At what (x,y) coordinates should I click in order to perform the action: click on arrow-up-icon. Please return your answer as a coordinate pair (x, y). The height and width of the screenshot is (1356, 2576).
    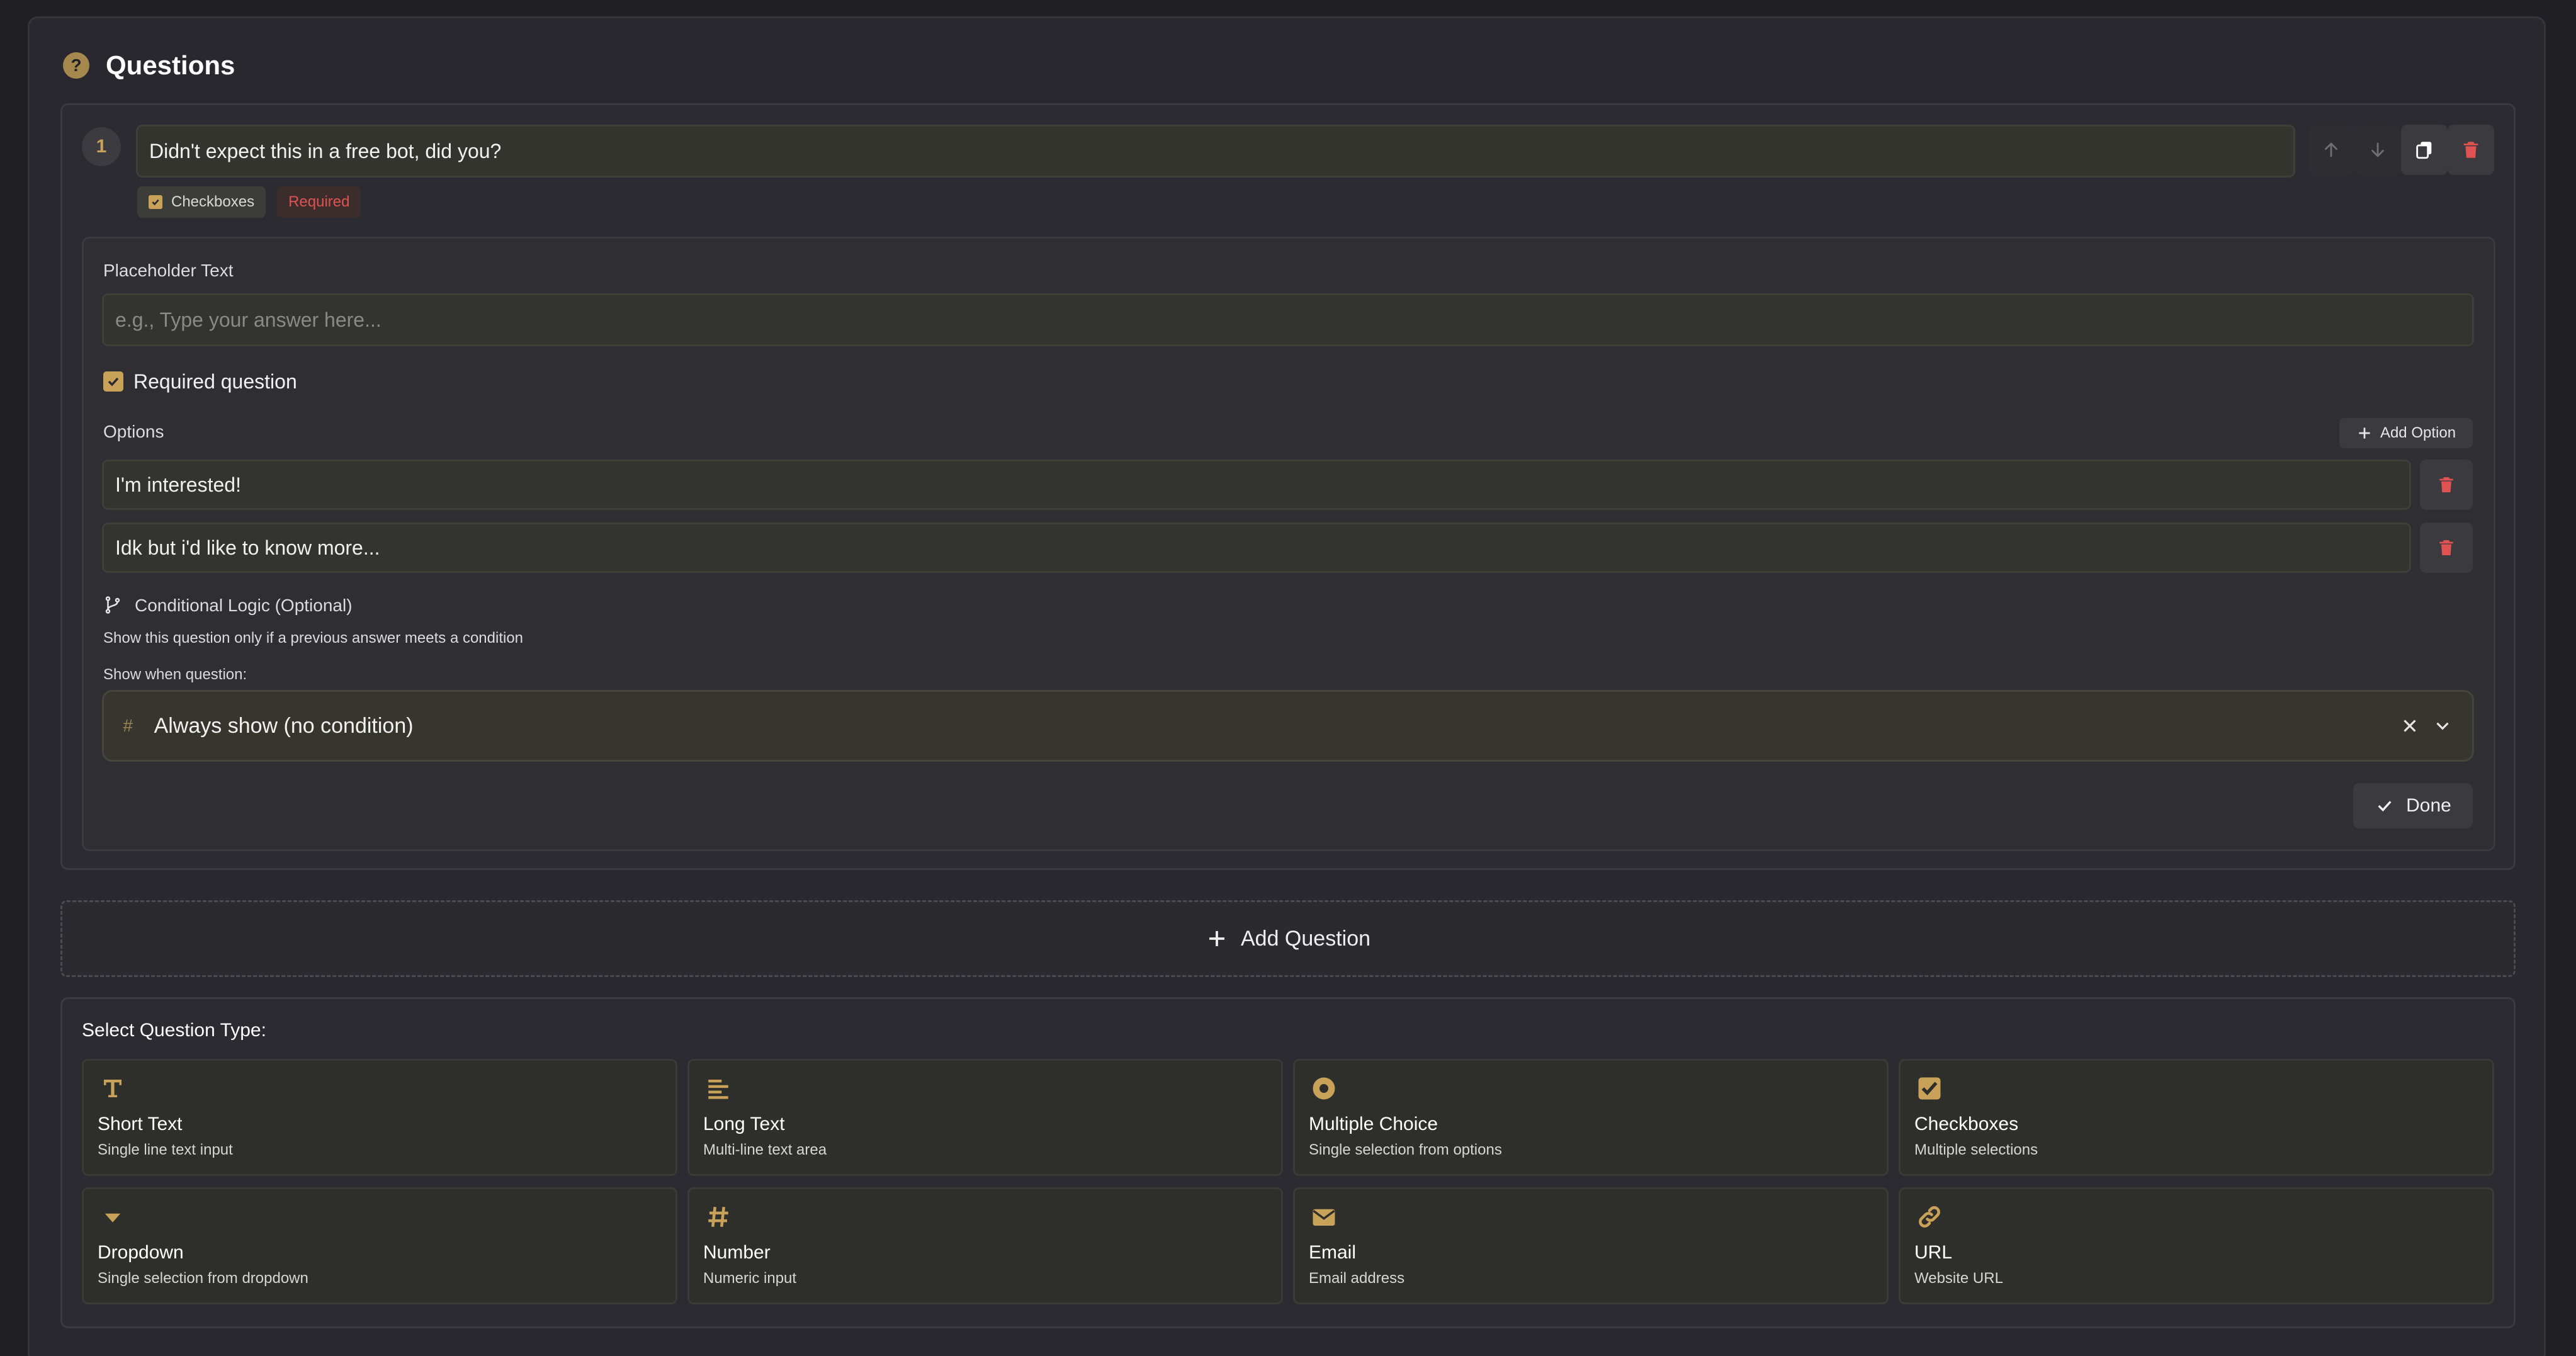
    Looking at the image, I should click on (2331, 149).